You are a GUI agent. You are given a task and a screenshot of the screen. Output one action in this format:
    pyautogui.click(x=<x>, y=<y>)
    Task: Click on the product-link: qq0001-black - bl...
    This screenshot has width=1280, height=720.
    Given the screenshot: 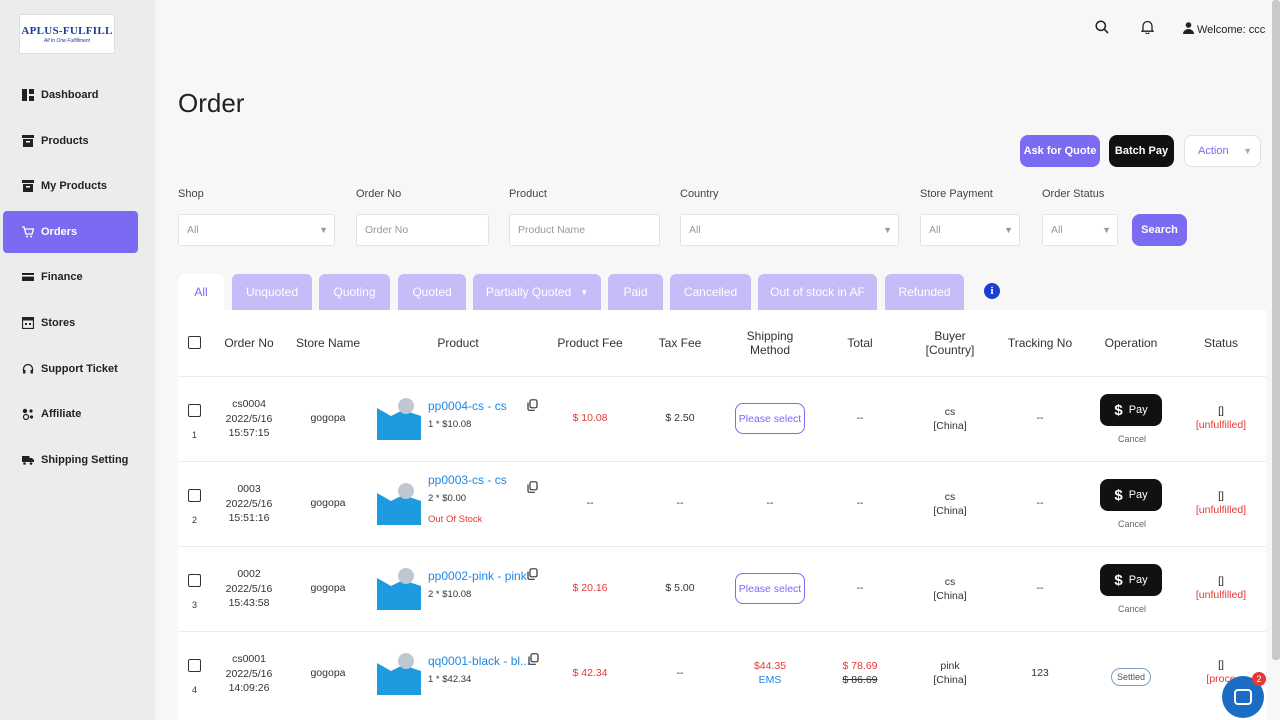 What is the action you would take?
    pyautogui.click(x=479, y=661)
    